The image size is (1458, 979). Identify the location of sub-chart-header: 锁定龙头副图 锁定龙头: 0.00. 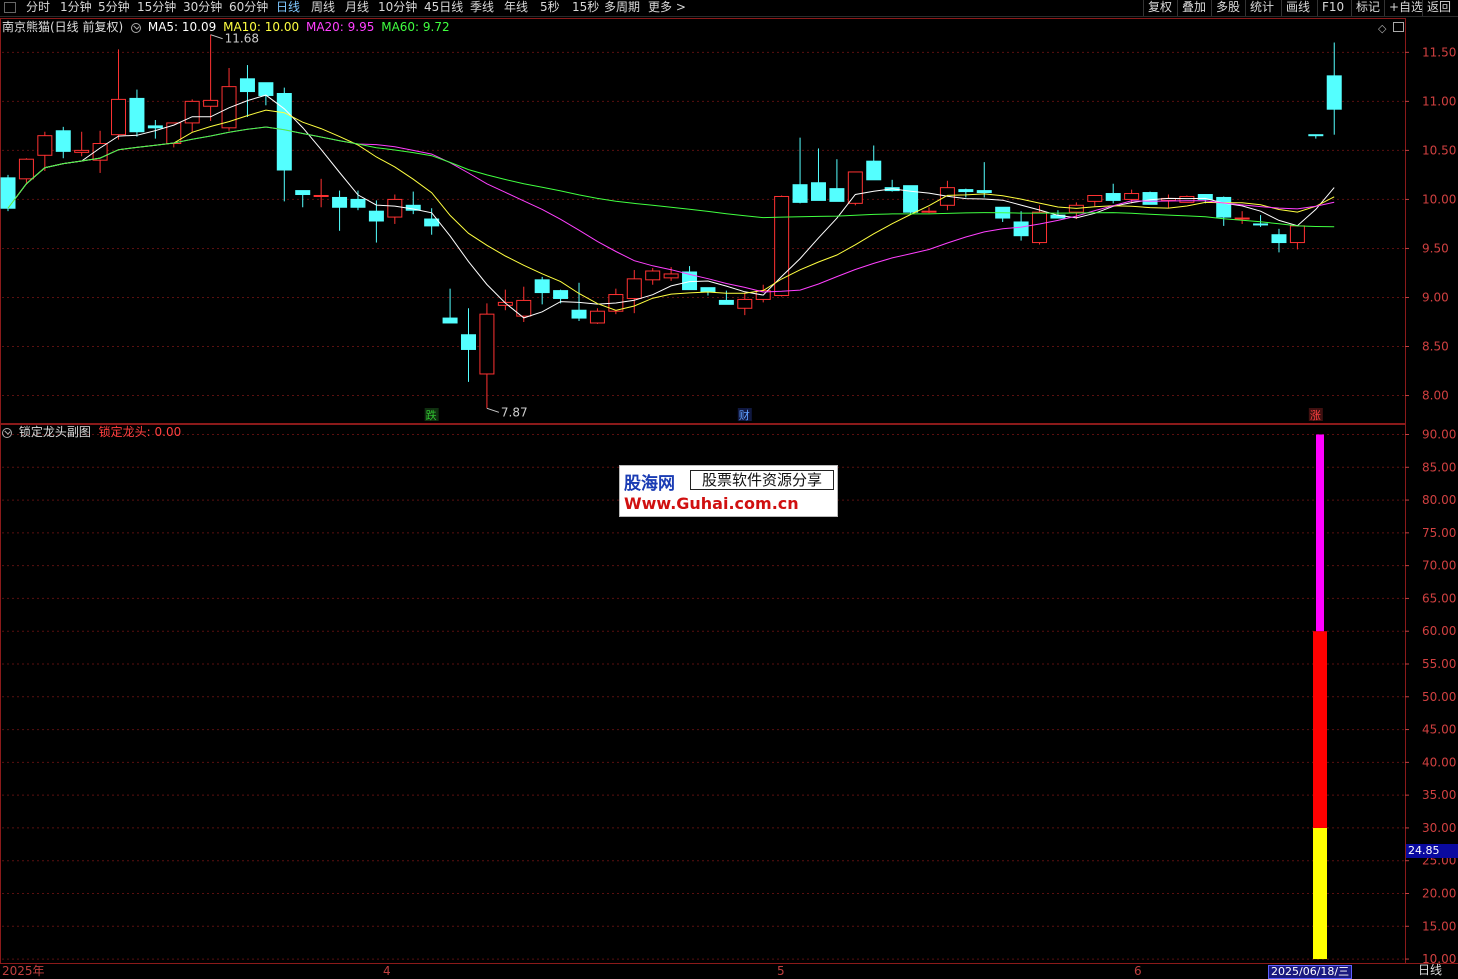
(91, 432).